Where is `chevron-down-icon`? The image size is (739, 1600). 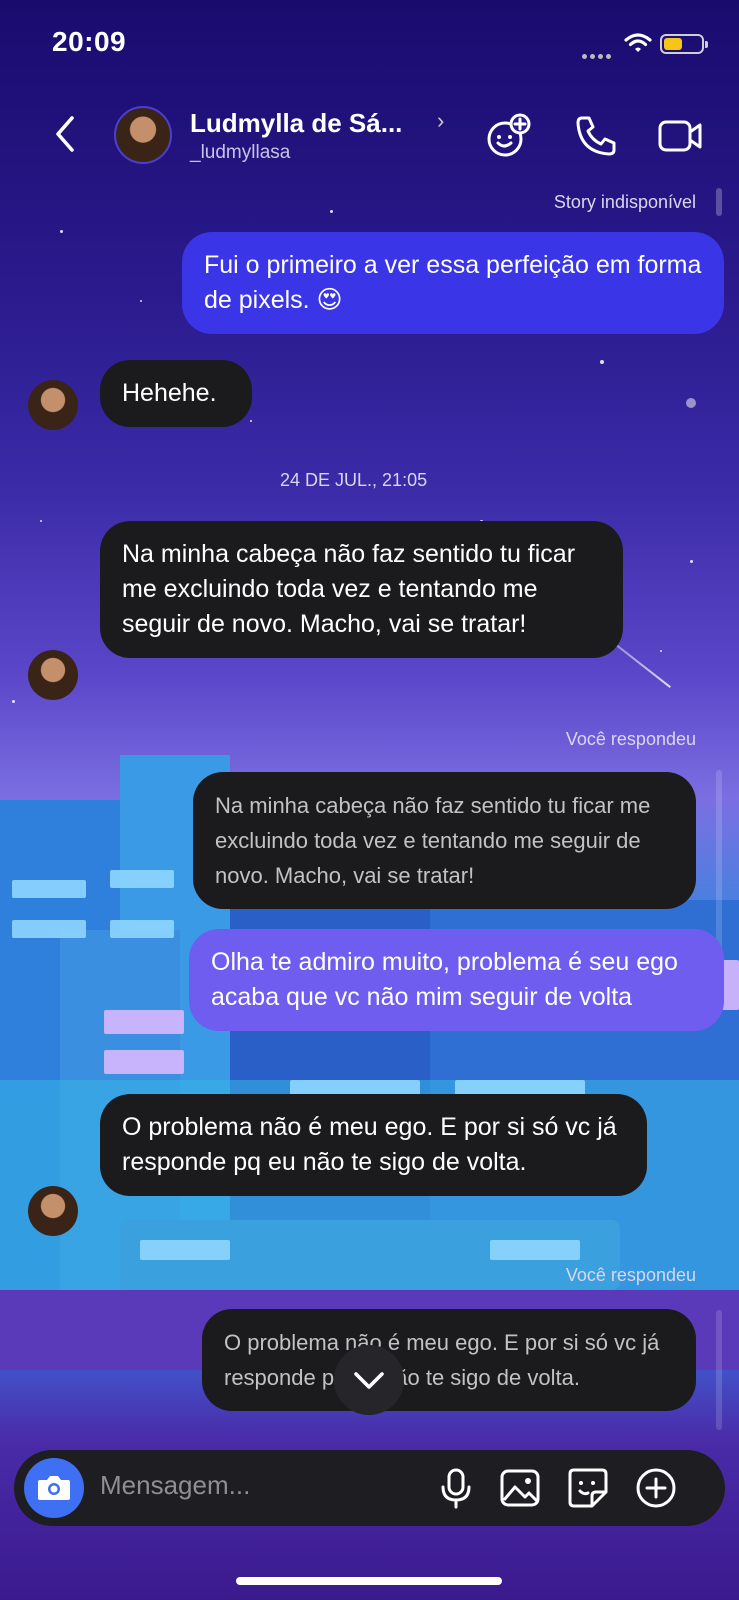
chevron-down-icon is located at coordinates (369, 1380).